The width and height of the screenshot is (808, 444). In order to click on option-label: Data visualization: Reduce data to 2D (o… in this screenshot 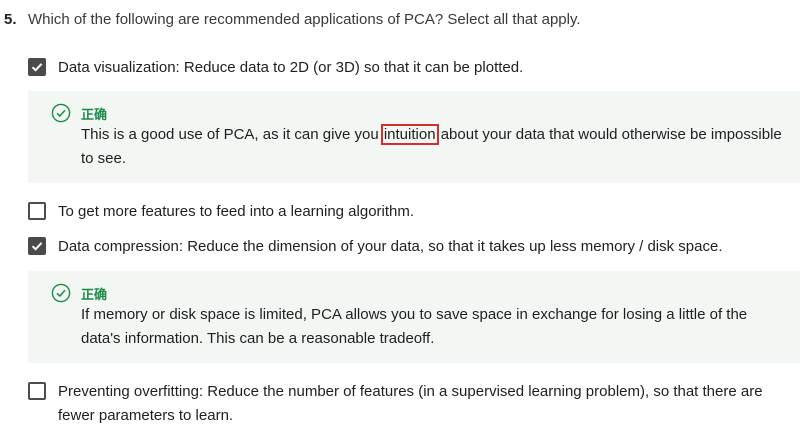, I will do `click(291, 67)`.